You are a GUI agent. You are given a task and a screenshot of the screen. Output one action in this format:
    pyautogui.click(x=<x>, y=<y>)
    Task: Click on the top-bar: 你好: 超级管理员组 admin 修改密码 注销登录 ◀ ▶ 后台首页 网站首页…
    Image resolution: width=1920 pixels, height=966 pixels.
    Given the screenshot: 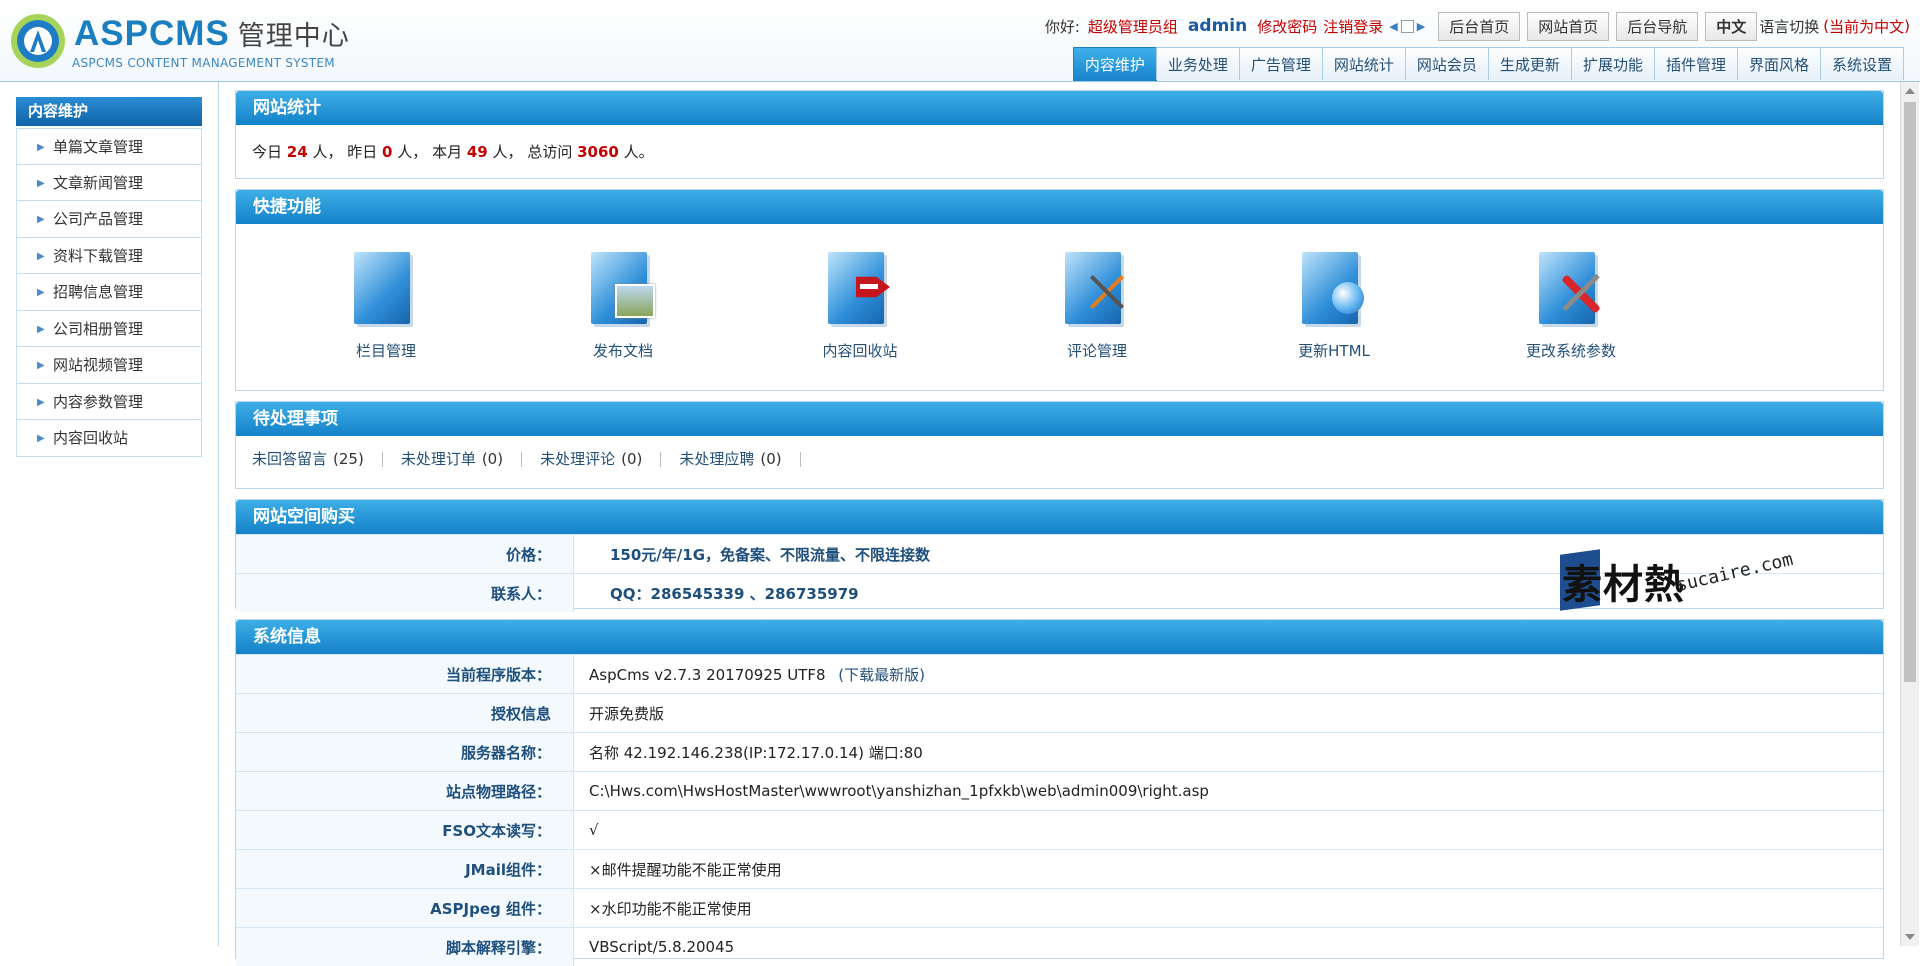 What is the action you would take?
    pyautogui.click(x=1477, y=26)
    